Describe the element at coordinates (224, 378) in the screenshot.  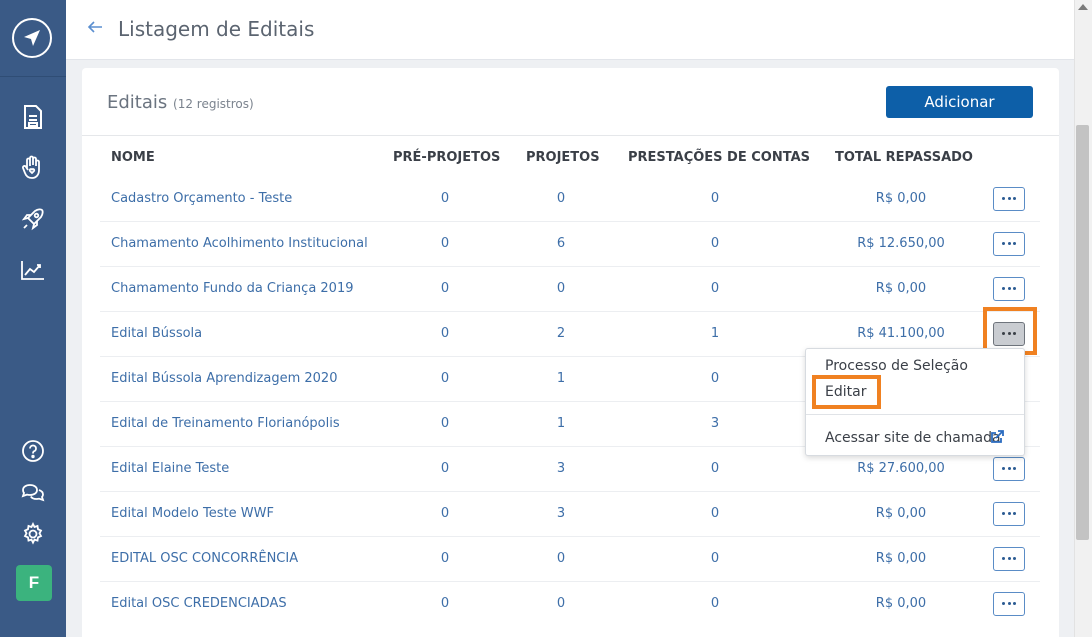
I see `edital-name-link: Edital Bússola Aprendizagem 2020` at that location.